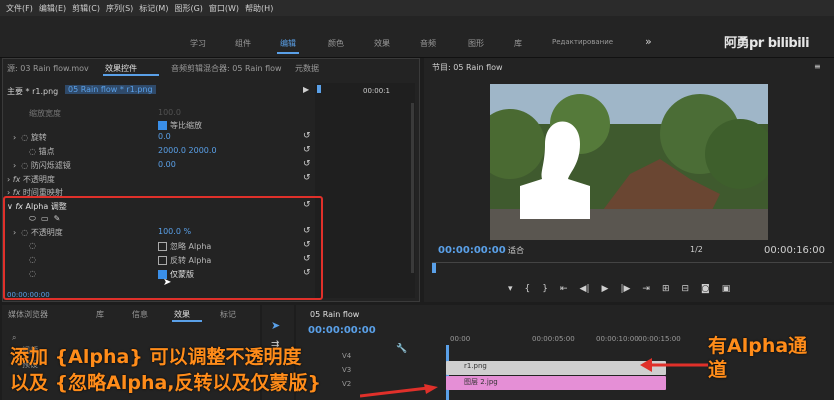 The width and height of the screenshot is (834, 400). Describe the element at coordinates (158, 91) in the screenshot. I see `clip-selector: 主要 * r1.png 05 Rain flow * r1.png ▶` at that location.